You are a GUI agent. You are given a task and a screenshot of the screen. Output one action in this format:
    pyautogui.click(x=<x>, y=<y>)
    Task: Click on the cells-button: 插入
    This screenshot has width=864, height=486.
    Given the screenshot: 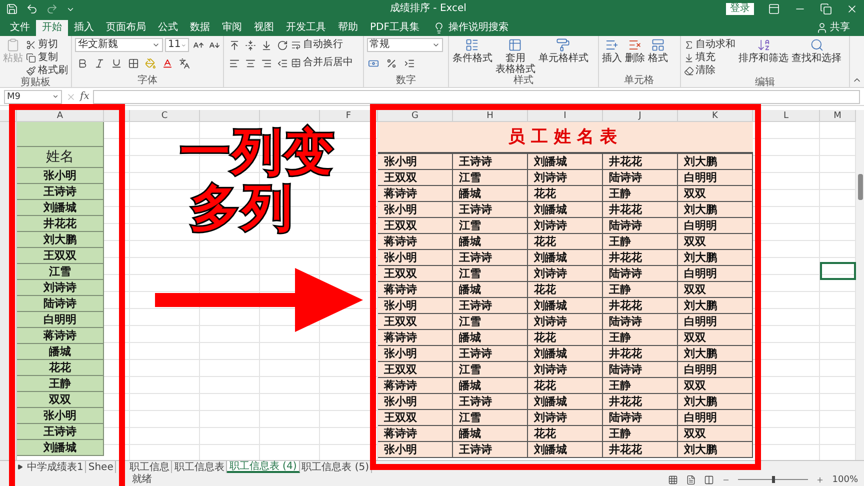 What is the action you would take?
    pyautogui.click(x=612, y=56)
    